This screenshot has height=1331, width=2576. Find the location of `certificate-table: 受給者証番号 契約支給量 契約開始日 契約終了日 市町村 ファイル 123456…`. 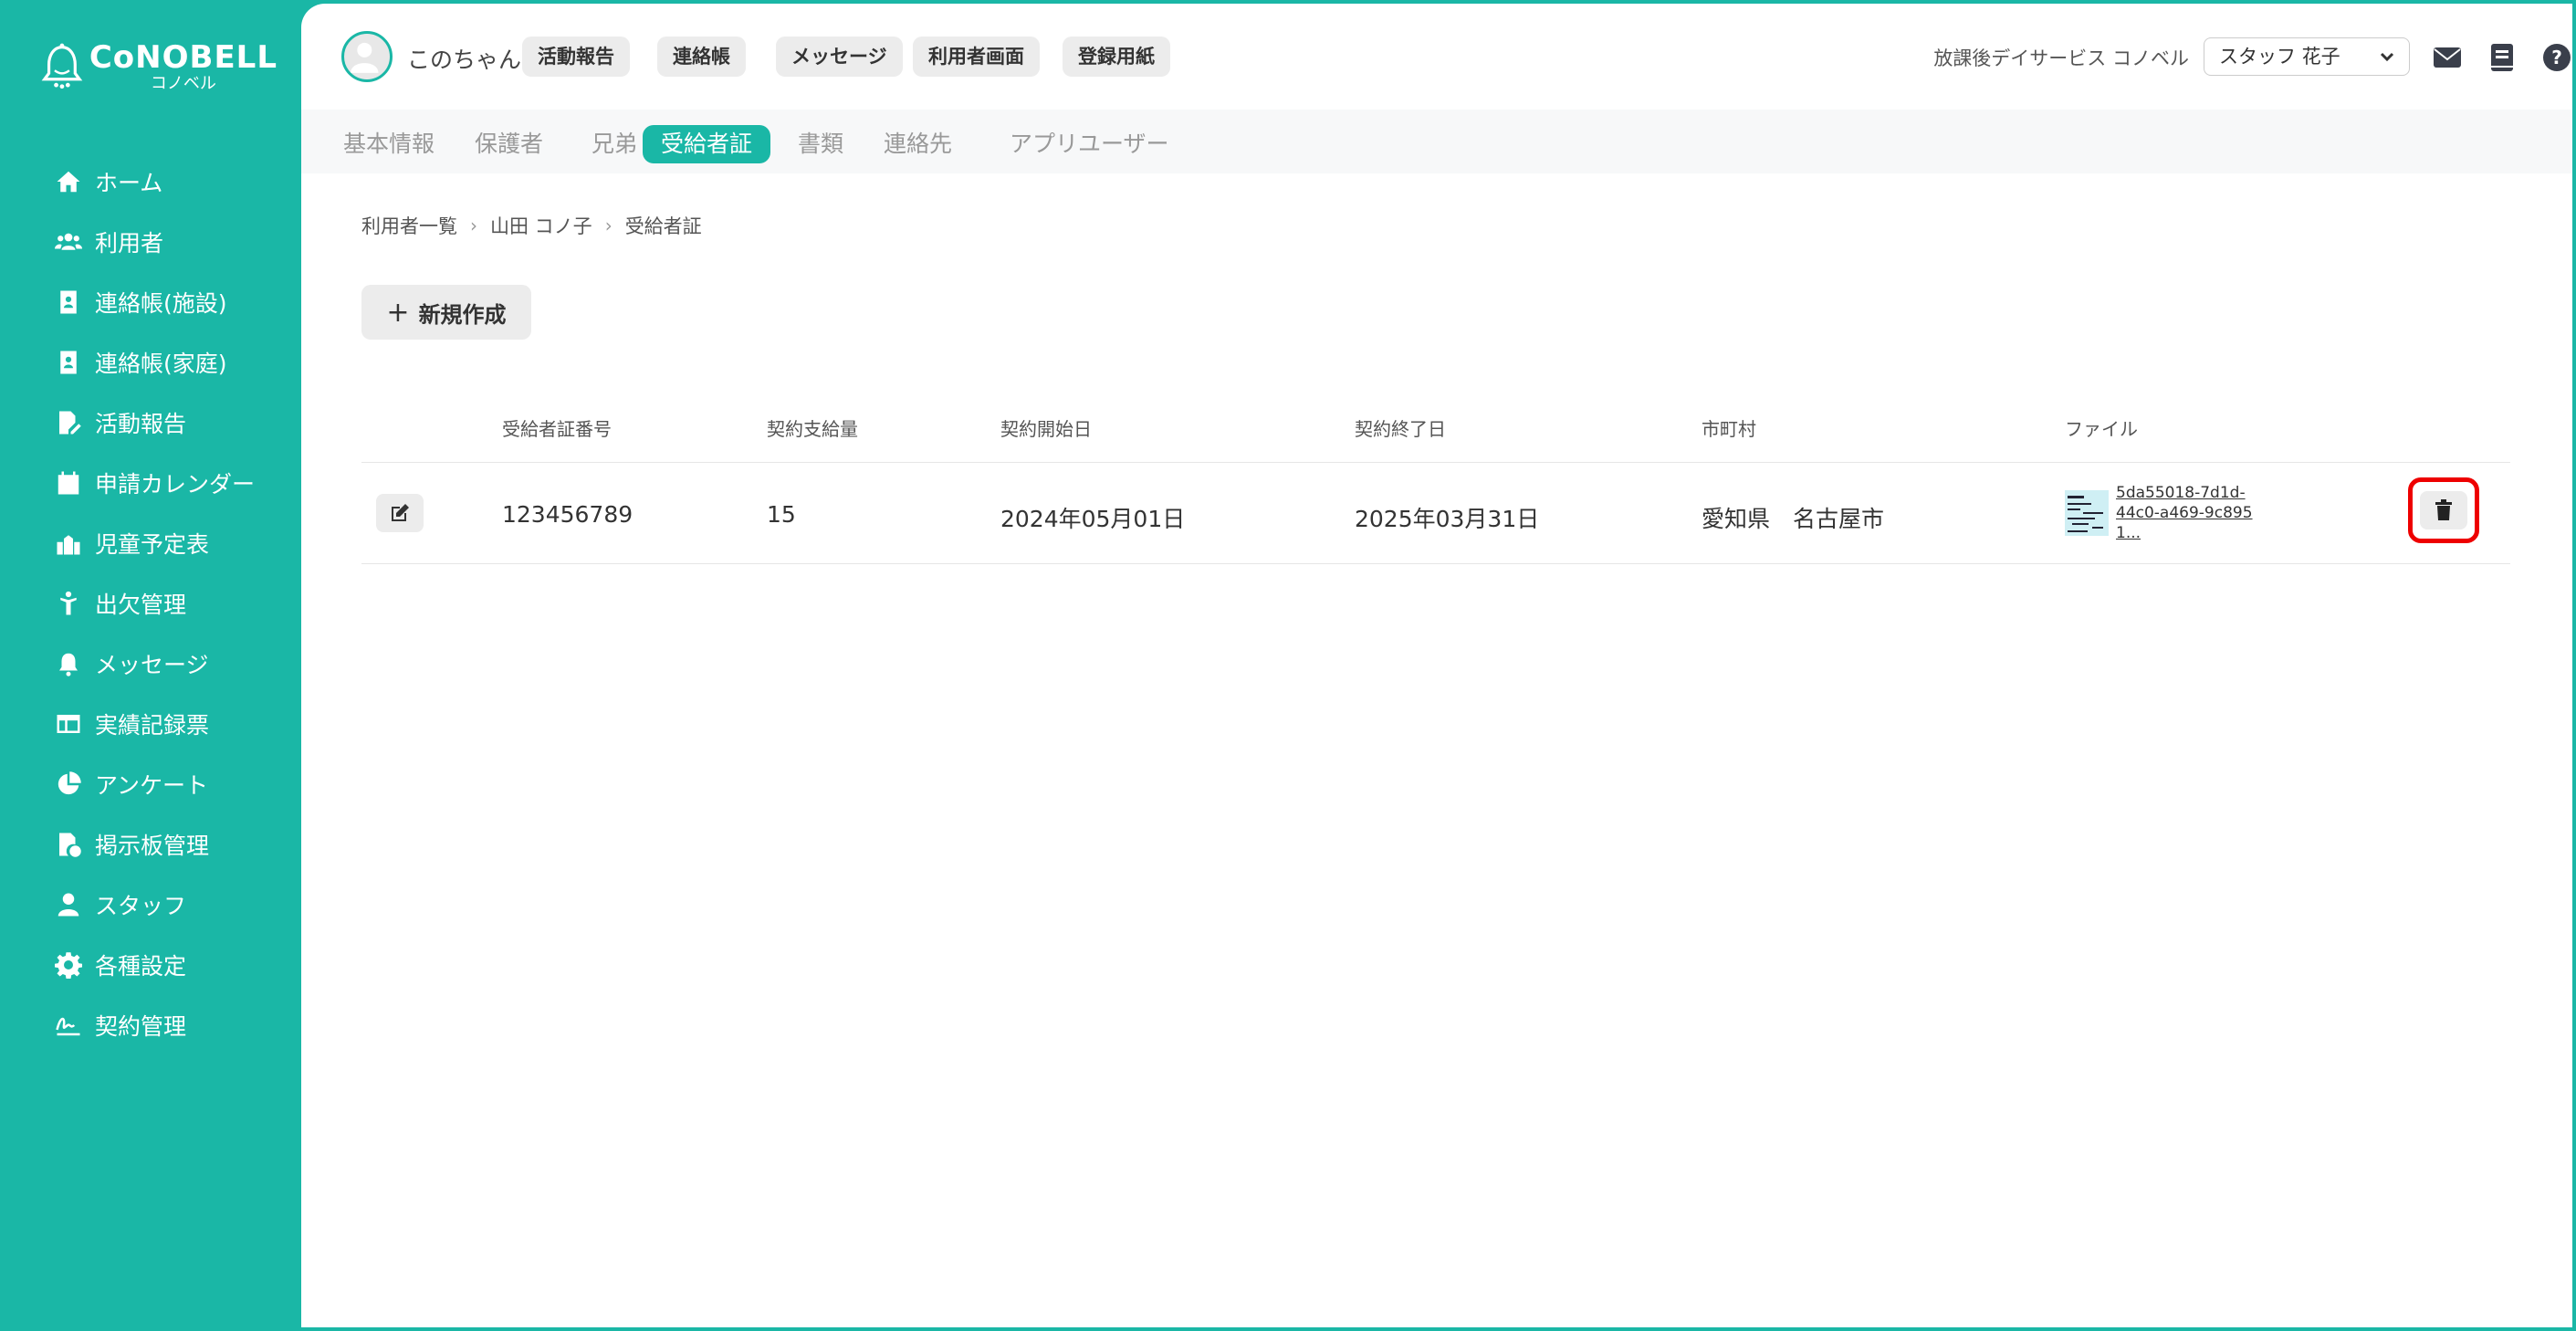

certificate-table: 受給者証番号 契約支給量 契約開始日 契約終了日 市町村 ファイル 123456… is located at coordinates (1435, 480).